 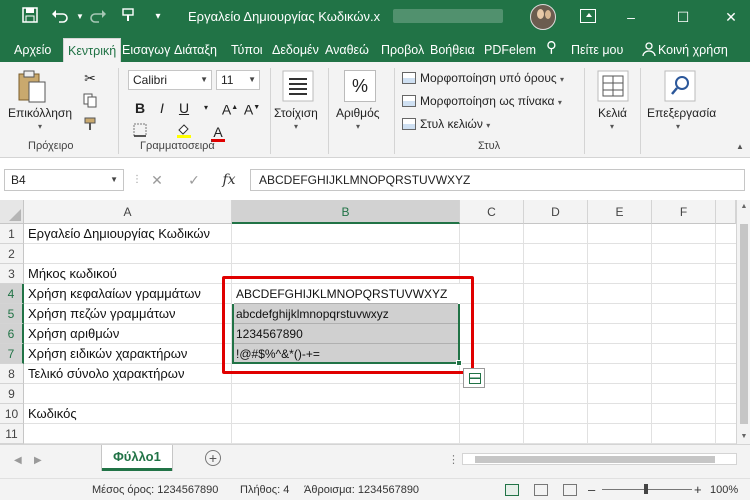 What do you see at coordinates (170, 80) in the screenshot?
I see `font-name-select: Calibri ▼` at bounding box center [170, 80].